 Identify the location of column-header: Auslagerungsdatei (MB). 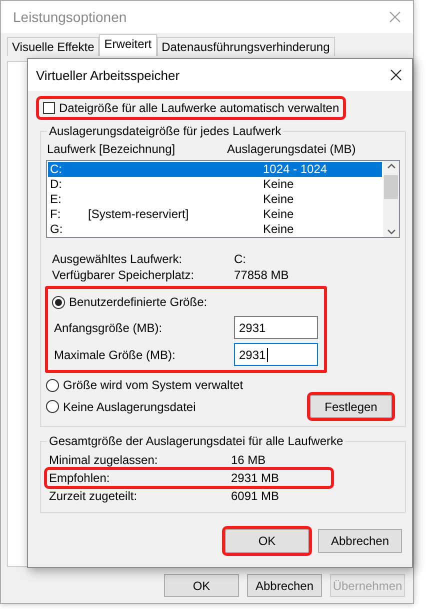
(292, 149).